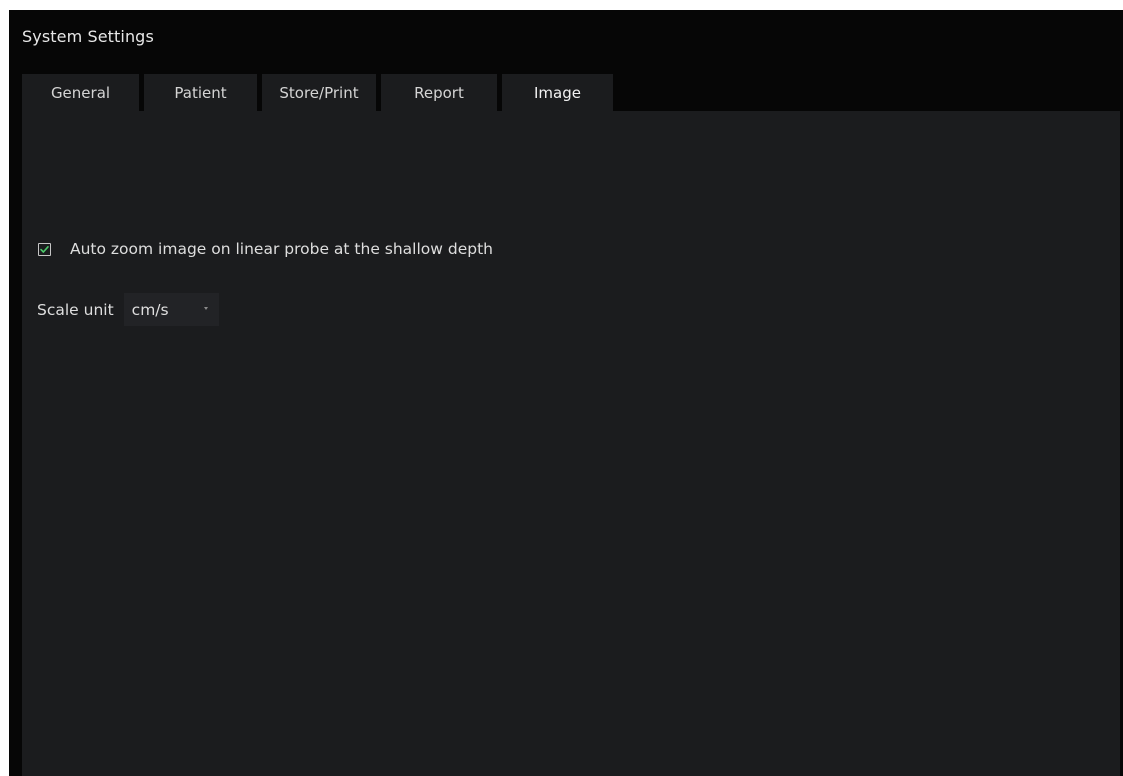 Image resolution: width=1123 pixels, height=776 pixels. I want to click on checkmark-icon, so click(44, 249).